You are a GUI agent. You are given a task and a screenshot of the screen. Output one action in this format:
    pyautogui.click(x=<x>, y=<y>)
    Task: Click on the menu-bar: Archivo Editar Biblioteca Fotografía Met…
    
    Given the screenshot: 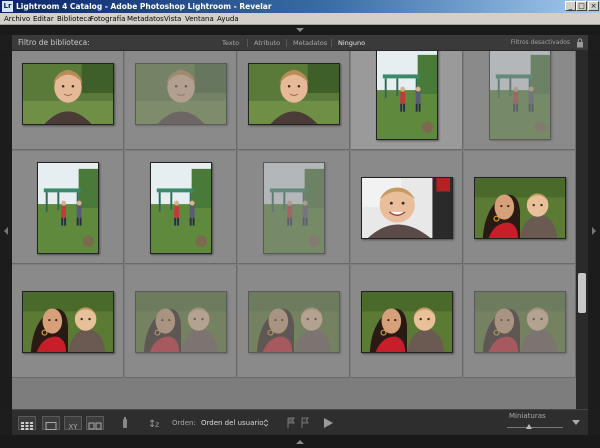 What is the action you would take?
    pyautogui.click(x=300, y=19)
    